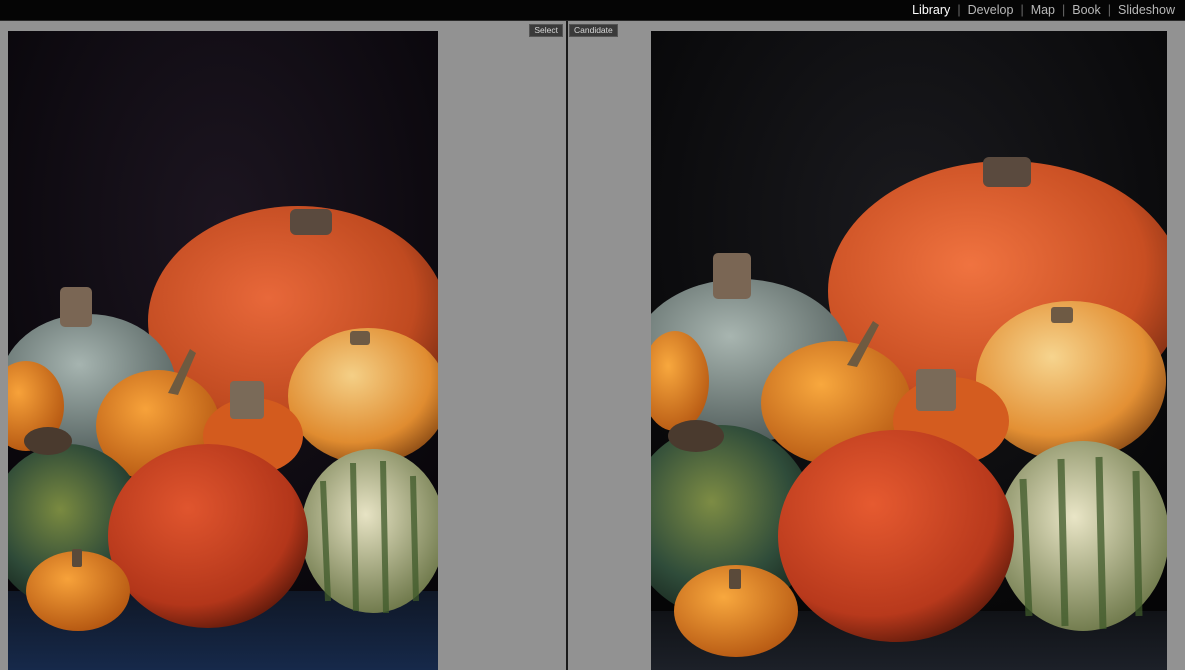  I want to click on module-book: Book, so click(1086, 10).